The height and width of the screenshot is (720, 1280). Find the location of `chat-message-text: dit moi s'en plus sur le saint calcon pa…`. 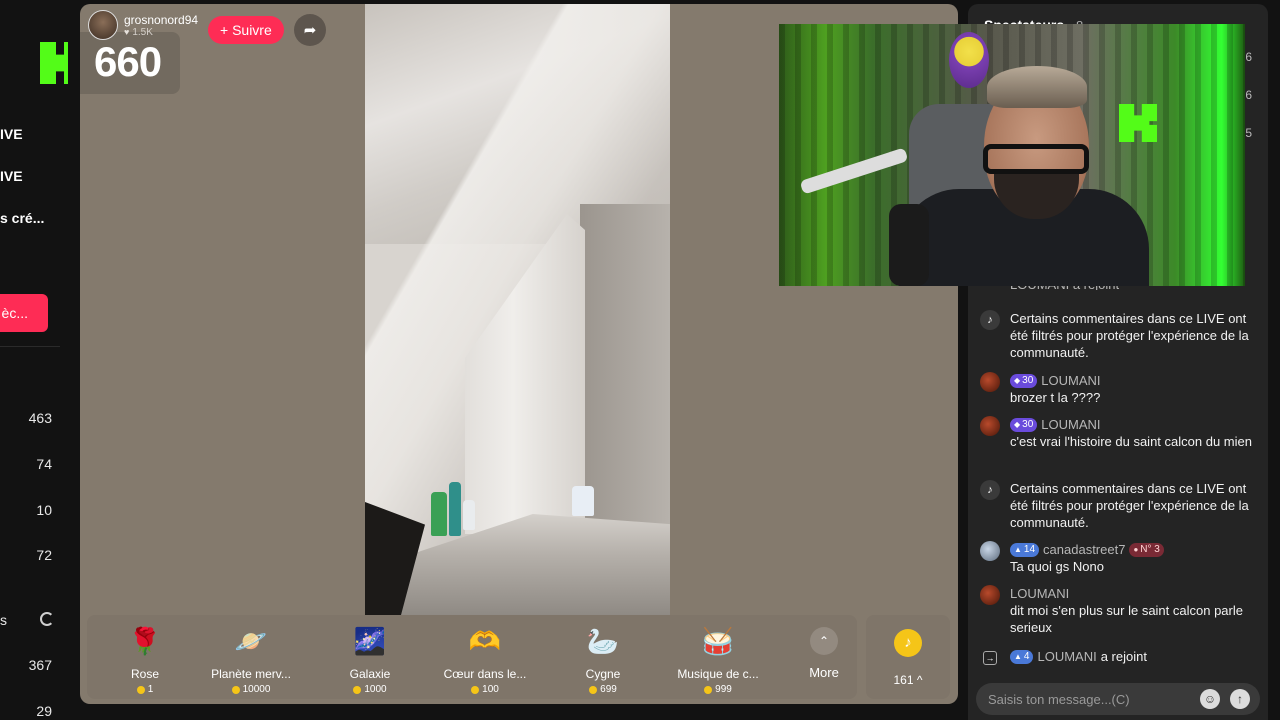

chat-message-text: dit moi s'en plus sur le saint calcon pa… is located at coordinates (1126, 619).